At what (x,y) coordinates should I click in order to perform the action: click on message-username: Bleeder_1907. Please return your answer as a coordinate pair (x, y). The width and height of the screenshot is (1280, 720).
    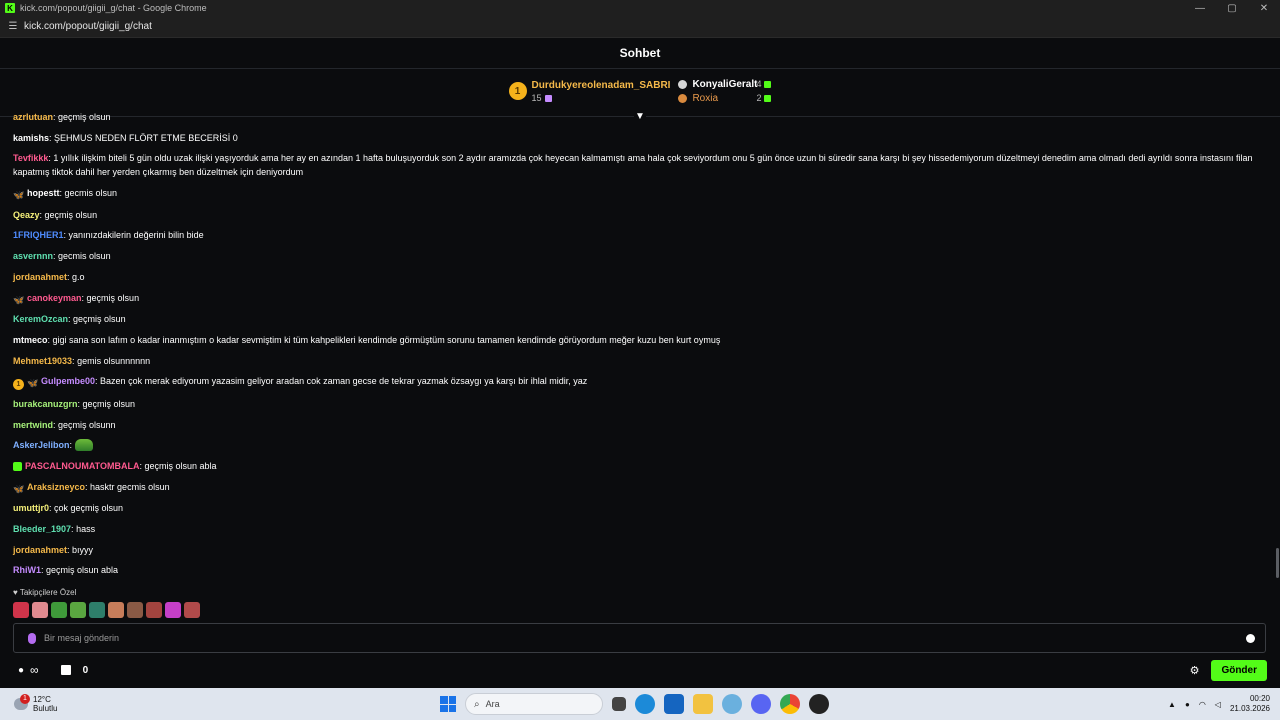
    Looking at the image, I should click on (42, 529).